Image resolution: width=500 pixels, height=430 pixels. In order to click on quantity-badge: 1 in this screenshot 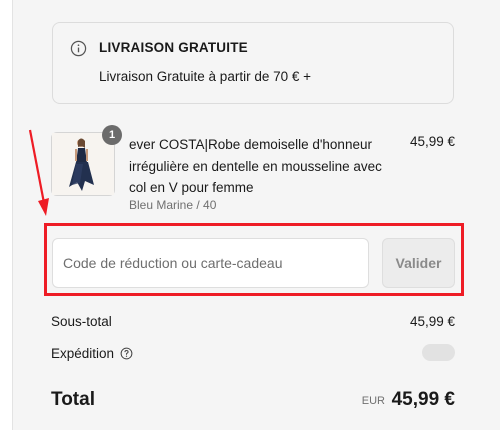, I will do `click(112, 135)`.